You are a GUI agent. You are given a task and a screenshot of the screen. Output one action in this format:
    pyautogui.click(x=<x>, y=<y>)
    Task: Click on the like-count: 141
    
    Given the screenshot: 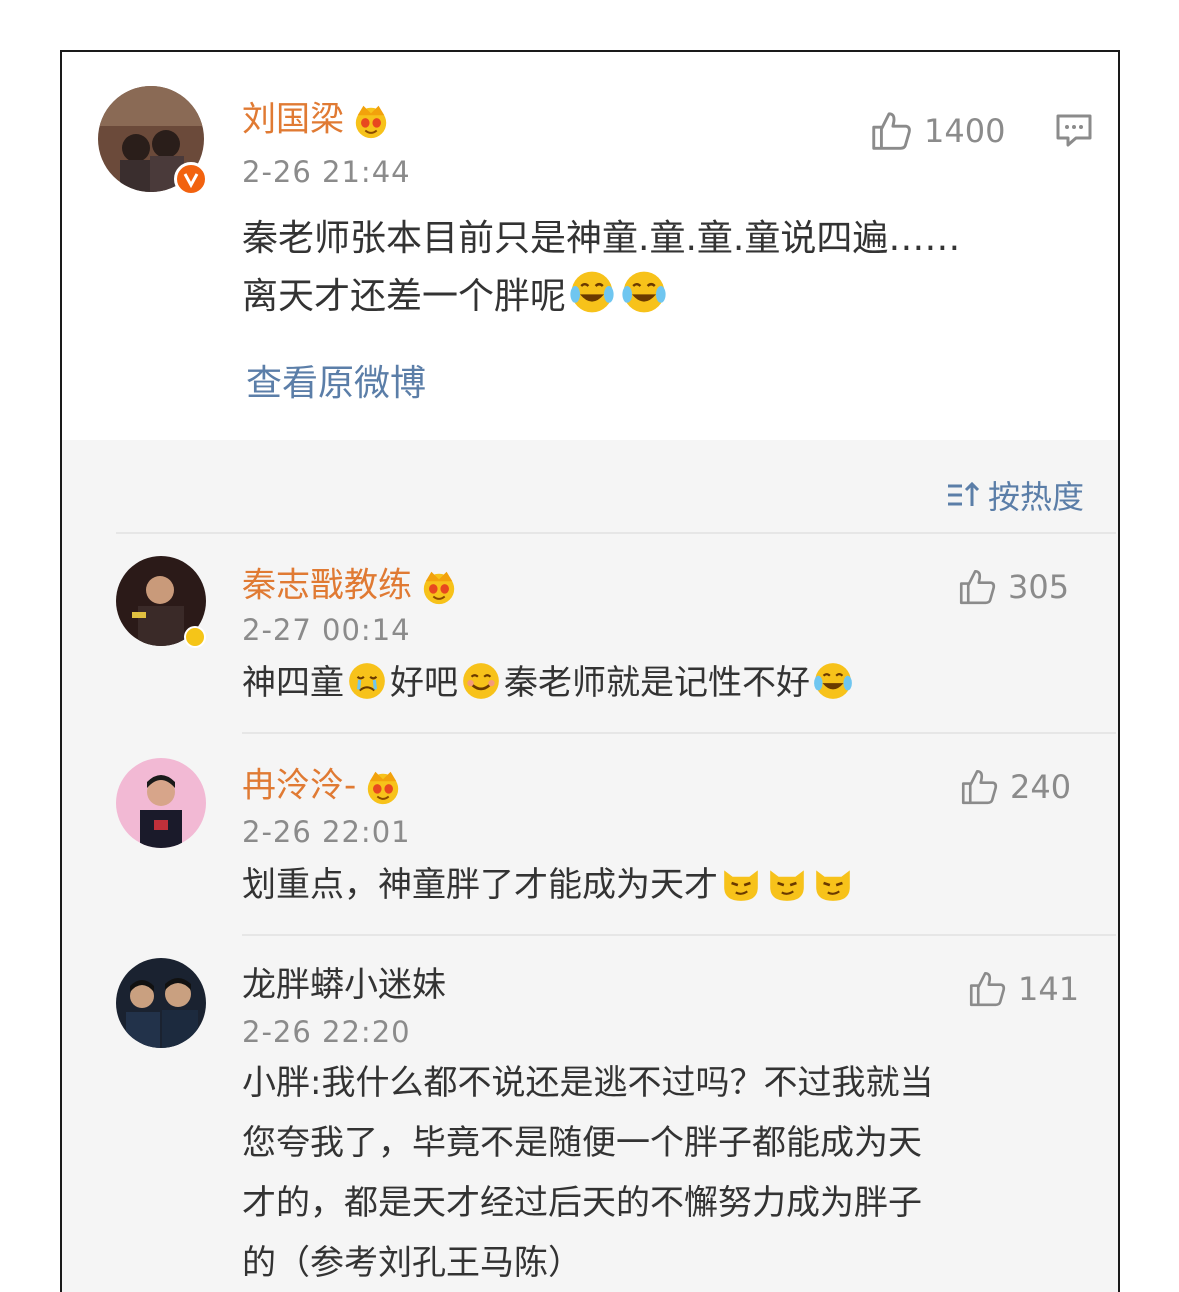 What is the action you would take?
    pyautogui.click(x=1049, y=989)
    